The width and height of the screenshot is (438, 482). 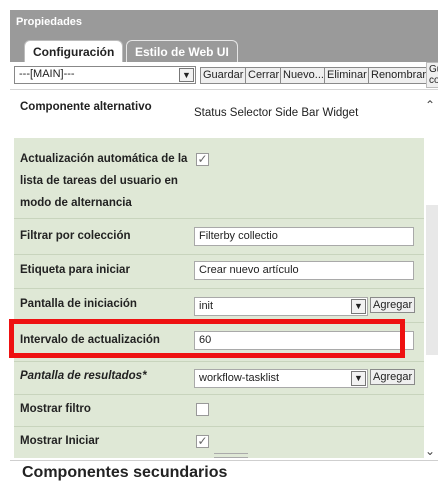 What do you see at coordinates (83, 376) in the screenshot?
I see `pantalla-resultados-label: Pantalla de resultados*` at bounding box center [83, 376].